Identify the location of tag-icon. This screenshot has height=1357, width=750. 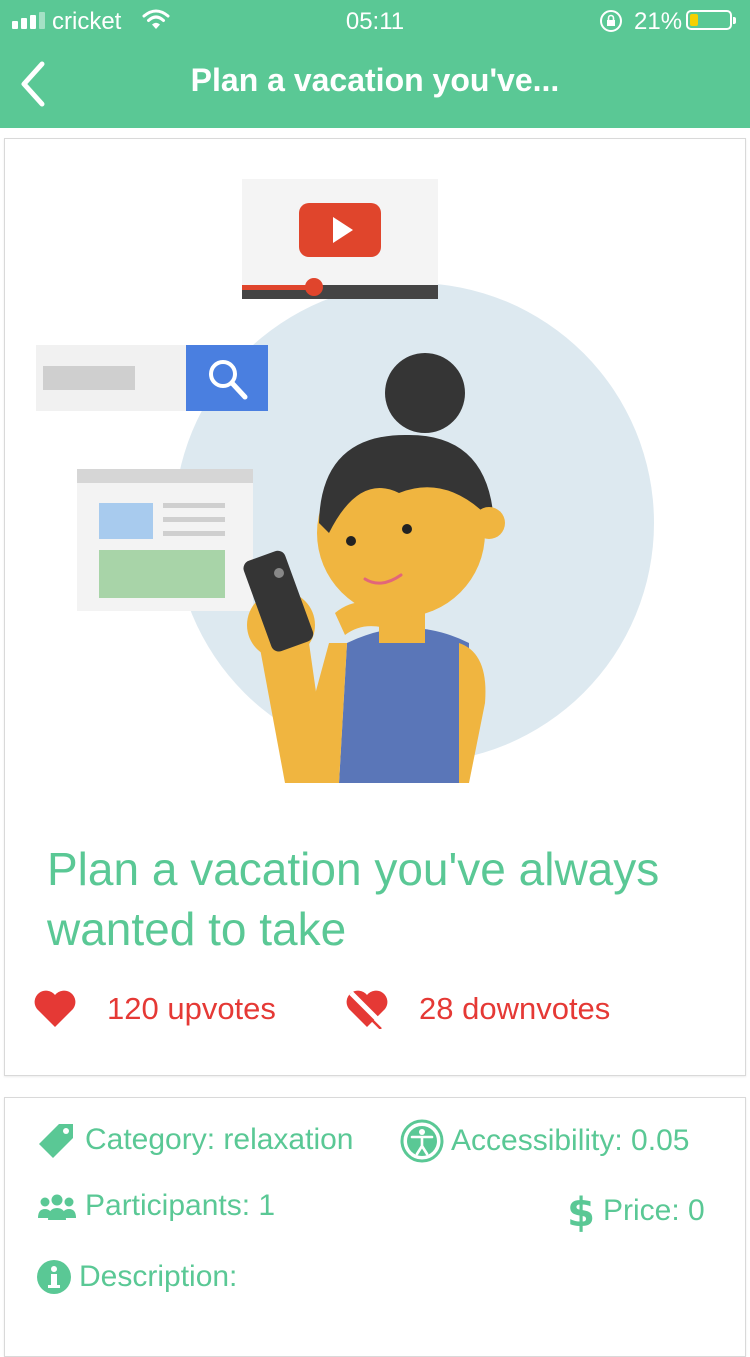
(56, 1141).